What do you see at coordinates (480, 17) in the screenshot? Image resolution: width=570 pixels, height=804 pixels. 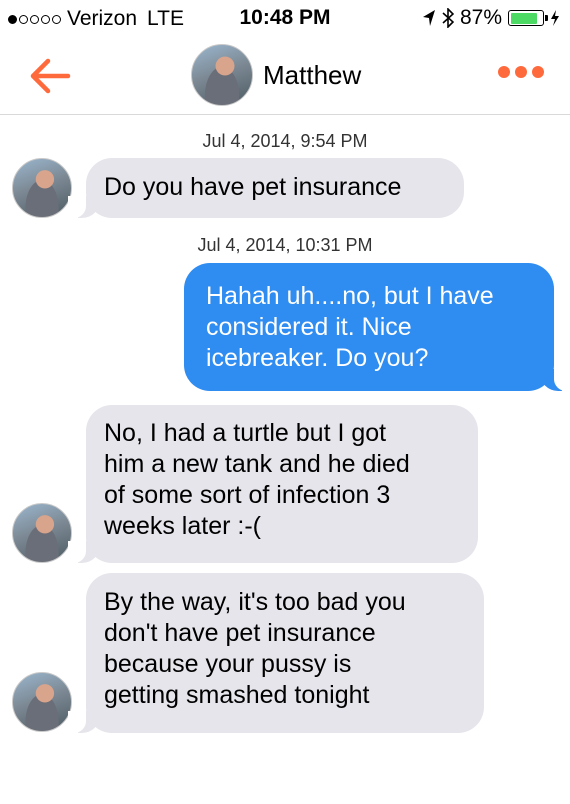 I see `battery-percent: 87%` at bounding box center [480, 17].